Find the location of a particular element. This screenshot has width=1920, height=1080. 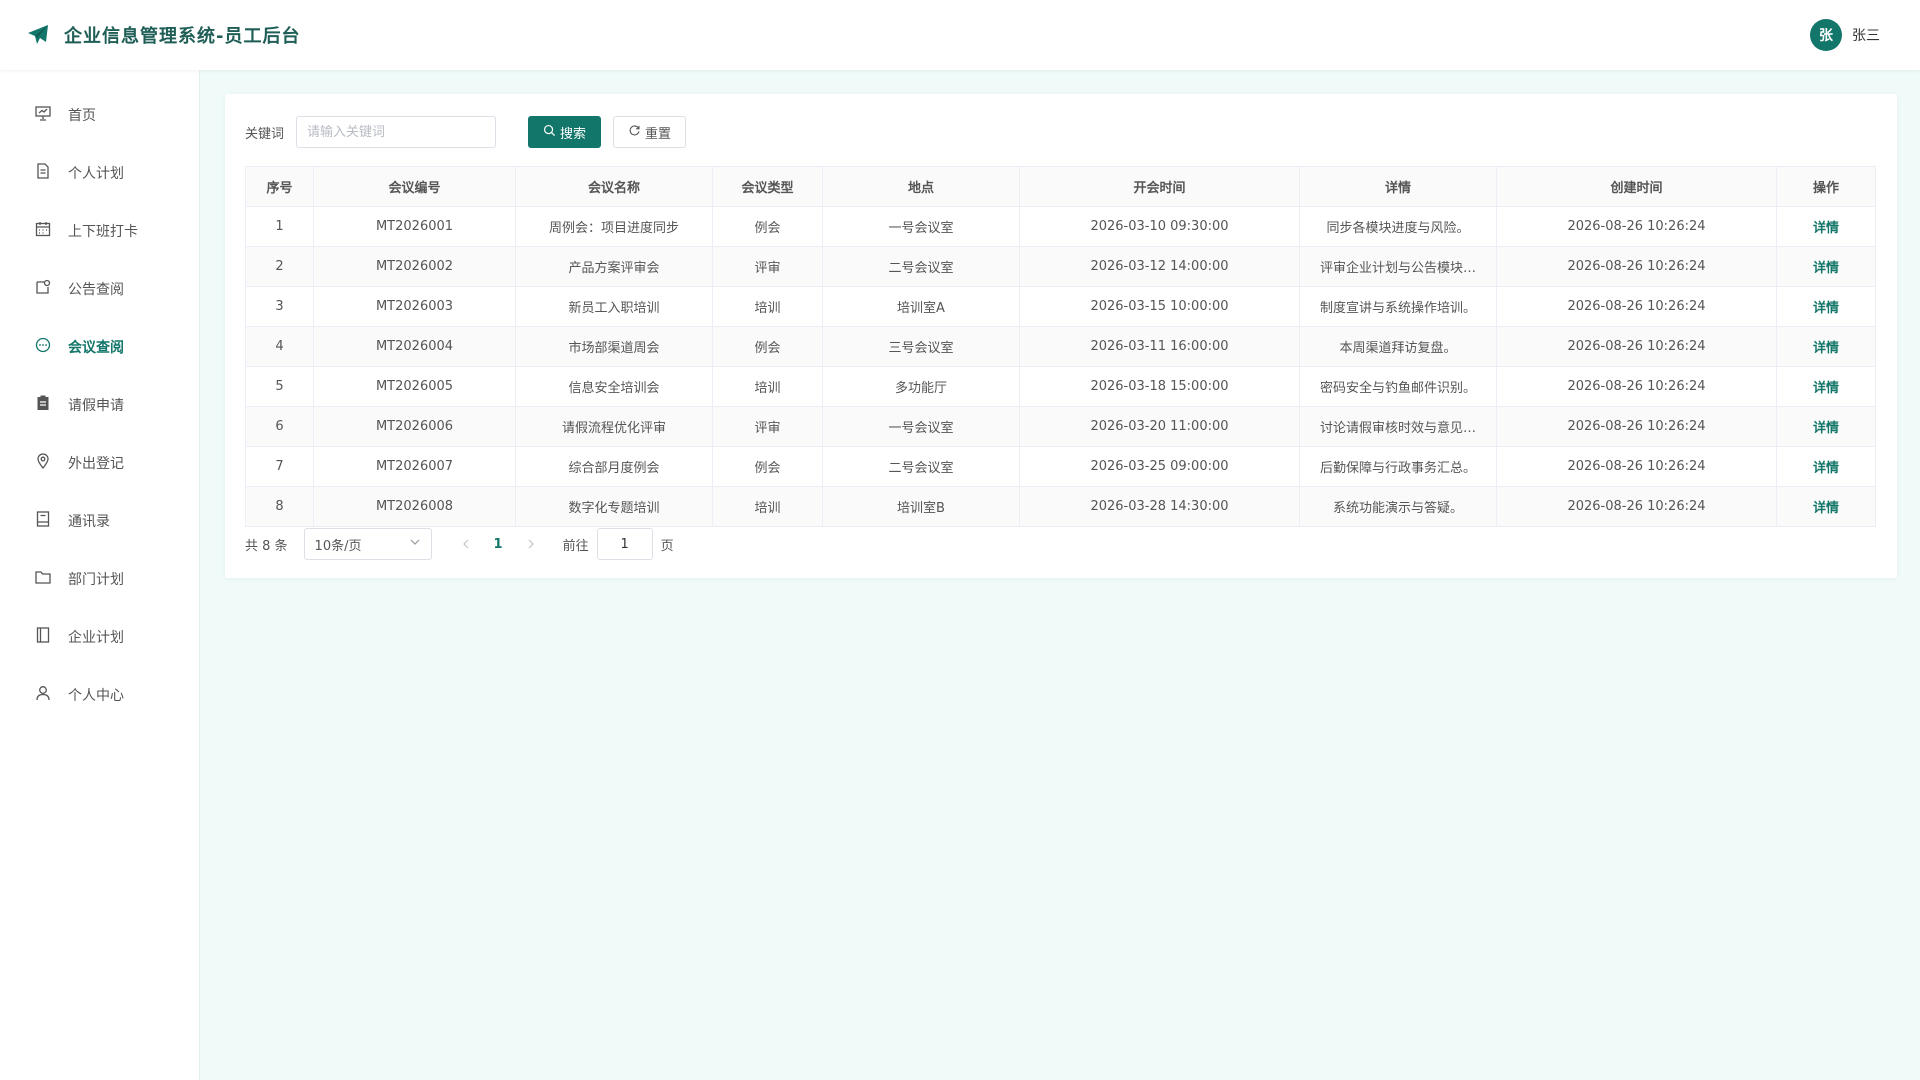

keyword-label: 关键词 is located at coordinates (265, 134).